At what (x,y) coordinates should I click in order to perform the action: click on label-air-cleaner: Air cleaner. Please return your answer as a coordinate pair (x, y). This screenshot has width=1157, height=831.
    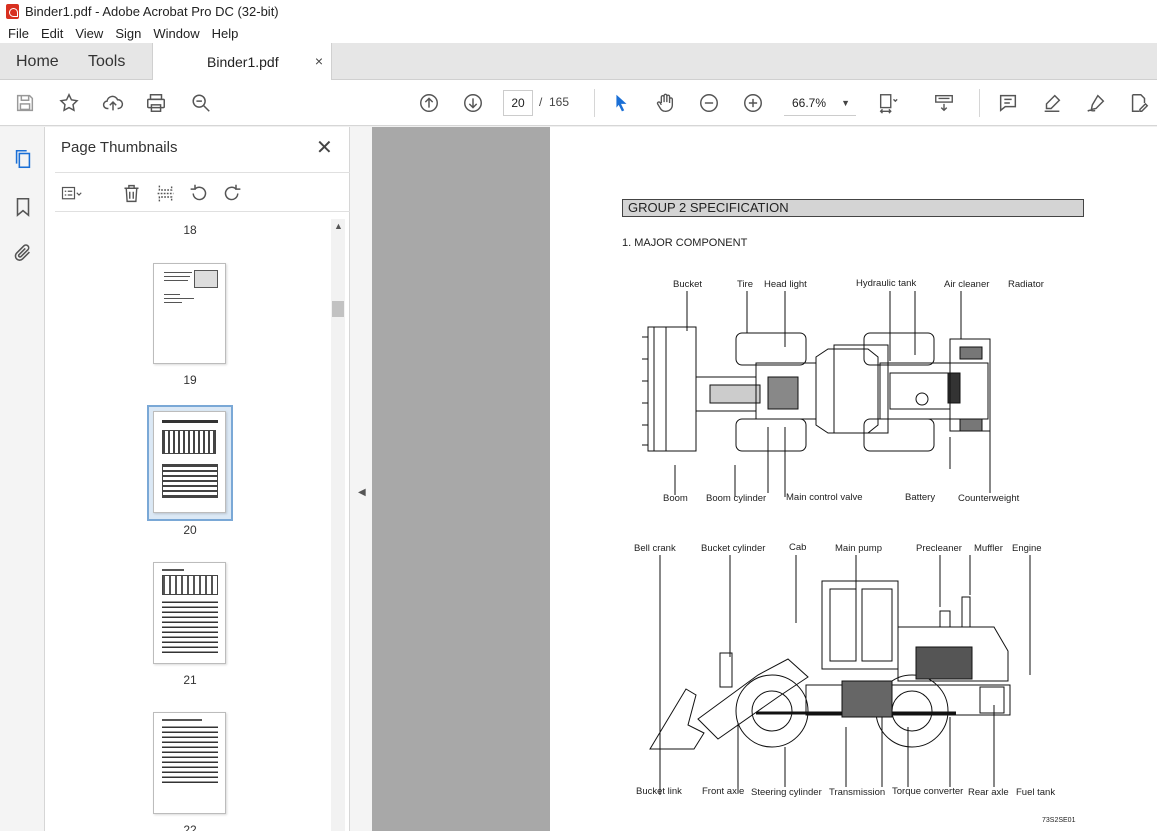
    Looking at the image, I should click on (967, 284).